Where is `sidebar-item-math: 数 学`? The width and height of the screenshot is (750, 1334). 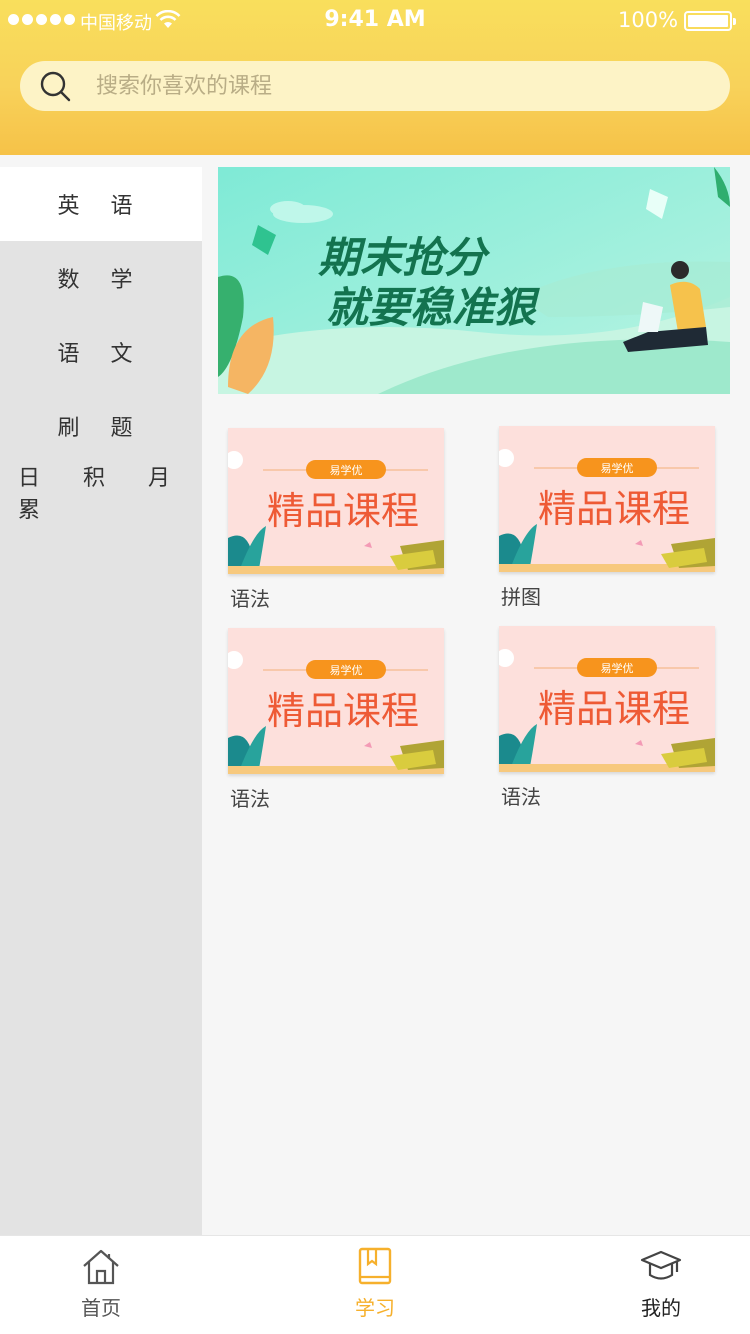
sidebar-item-math: 数 学 is located at coordinates (101, 278).